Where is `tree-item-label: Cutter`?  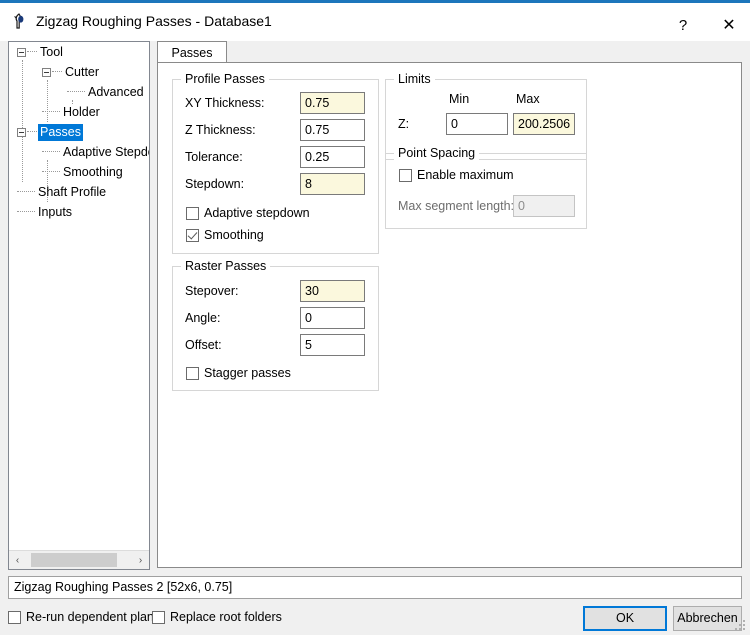
tree-item-label: Cutter is located at coordinates (82, 72).